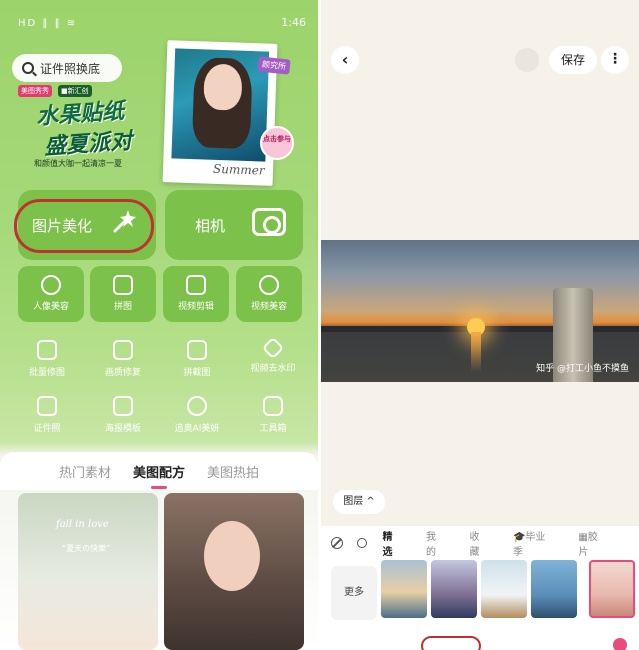 The image size is (639, 650). I want to click on more-filters-button: 更多, so click(354, 593).